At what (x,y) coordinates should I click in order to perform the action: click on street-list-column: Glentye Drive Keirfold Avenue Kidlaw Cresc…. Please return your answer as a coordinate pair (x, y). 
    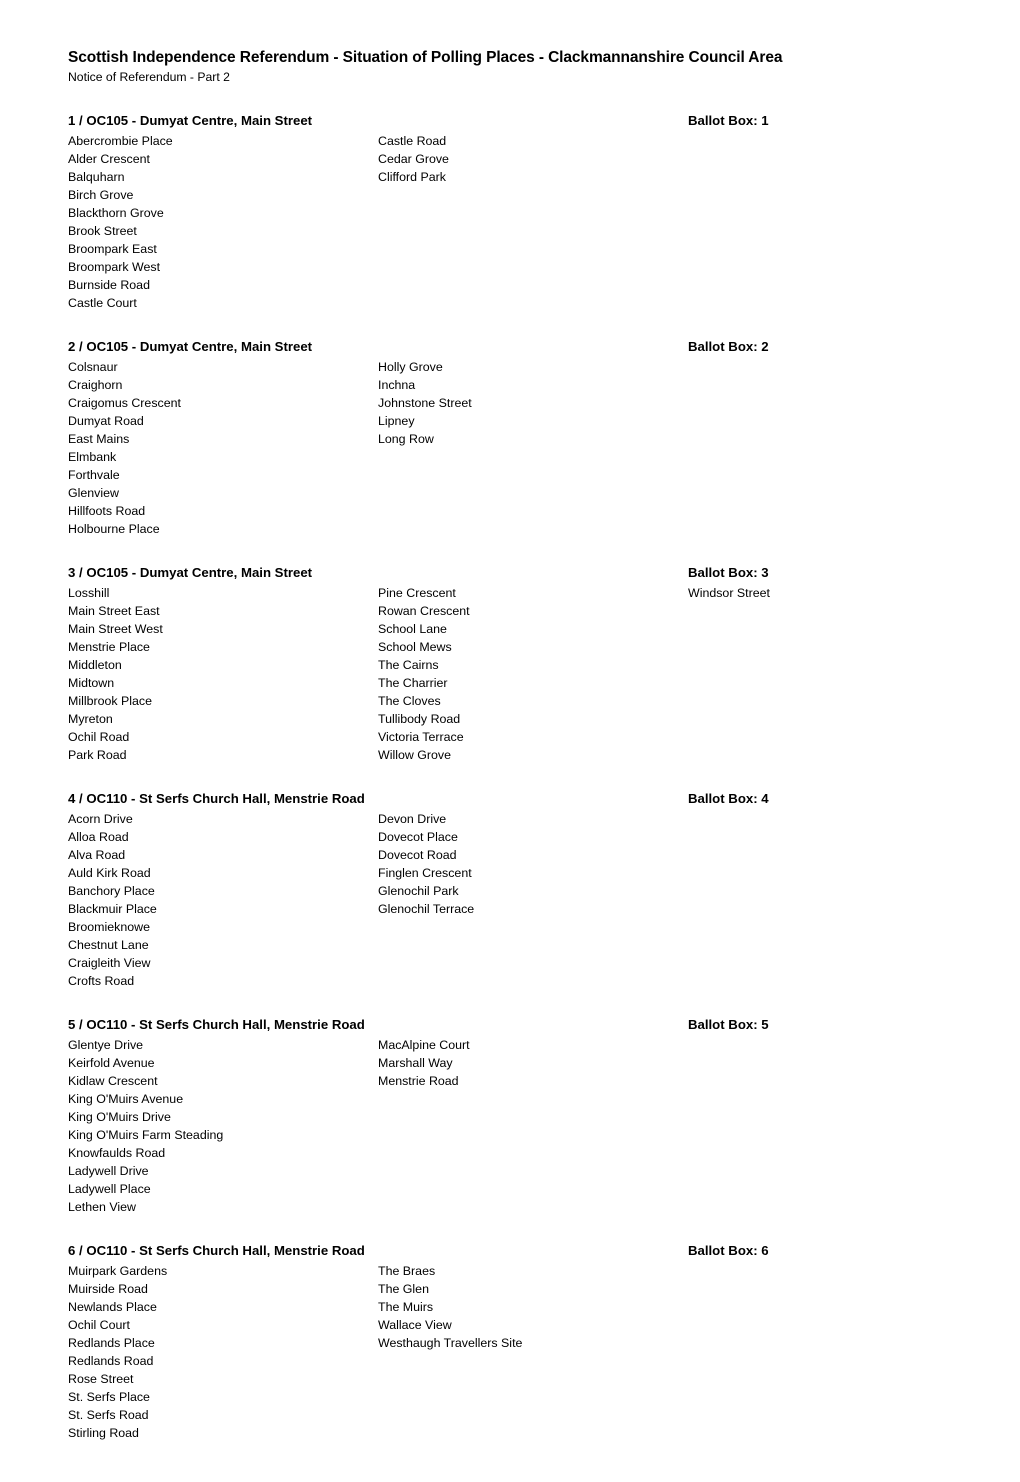
    Looking at the image, I should click on (514, 1126).